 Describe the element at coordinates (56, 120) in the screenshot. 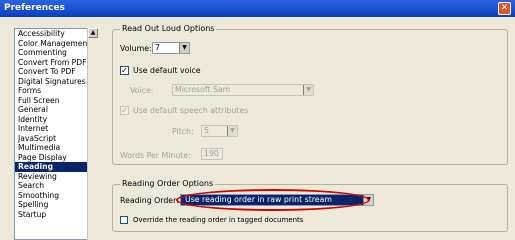

I see `sidebar-item: Identity` at that location.